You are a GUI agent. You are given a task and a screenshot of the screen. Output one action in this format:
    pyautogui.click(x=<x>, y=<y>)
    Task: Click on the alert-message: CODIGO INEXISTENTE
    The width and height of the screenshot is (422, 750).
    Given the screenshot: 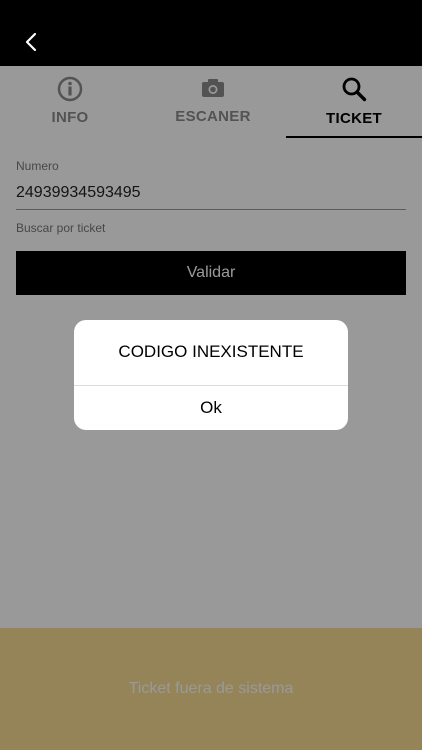 What is the action you would take?
    pyautogui.click(x=211, y=351)
    